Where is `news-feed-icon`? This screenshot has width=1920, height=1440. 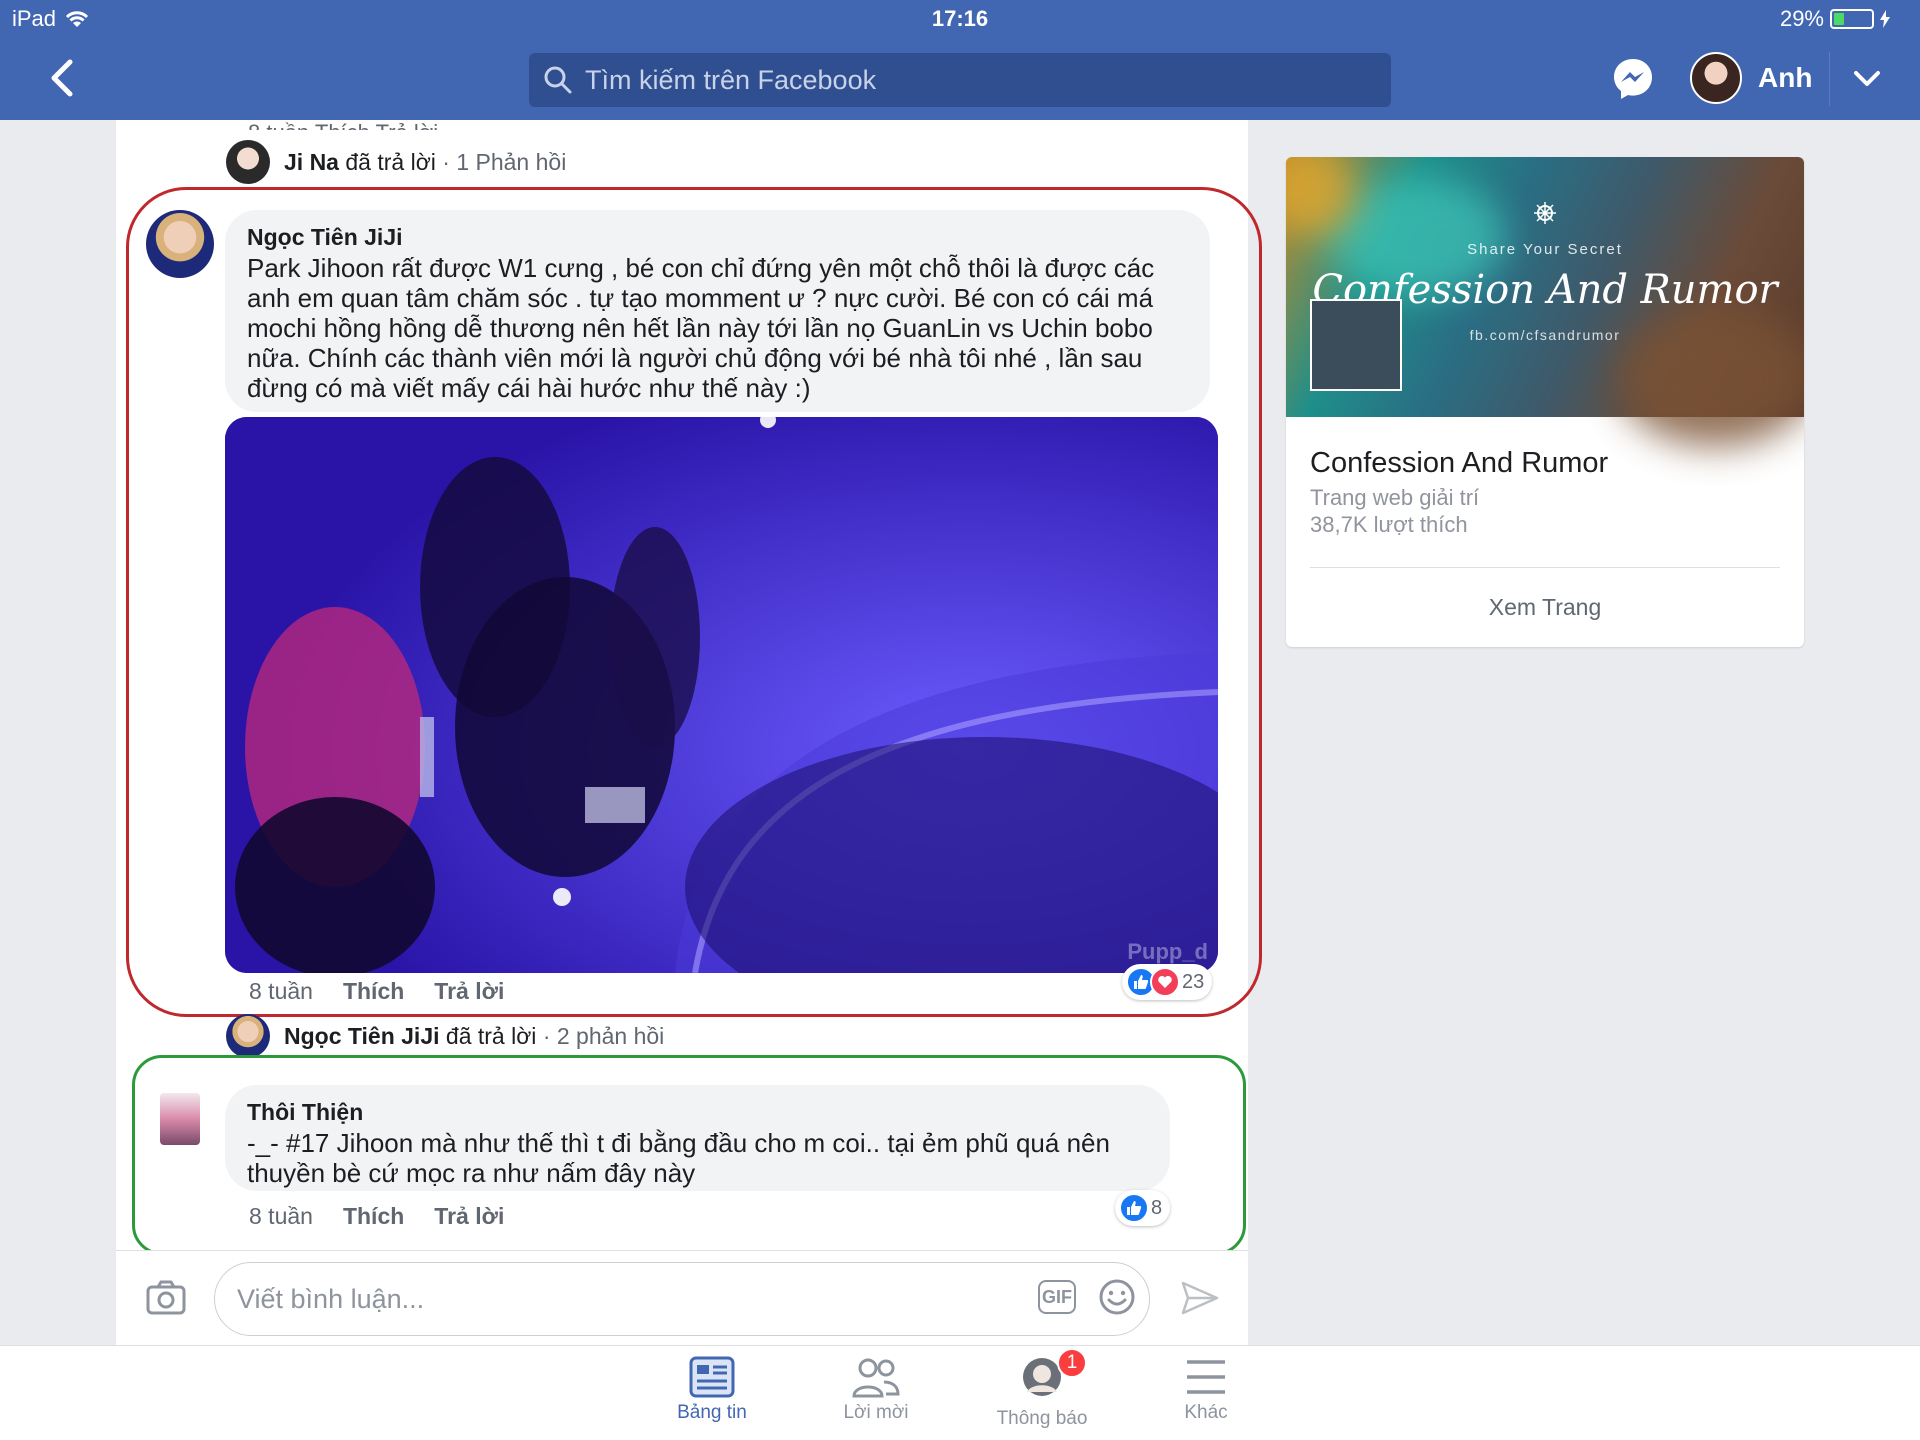
news-feed-icon is located at coordinates (712, 1377).